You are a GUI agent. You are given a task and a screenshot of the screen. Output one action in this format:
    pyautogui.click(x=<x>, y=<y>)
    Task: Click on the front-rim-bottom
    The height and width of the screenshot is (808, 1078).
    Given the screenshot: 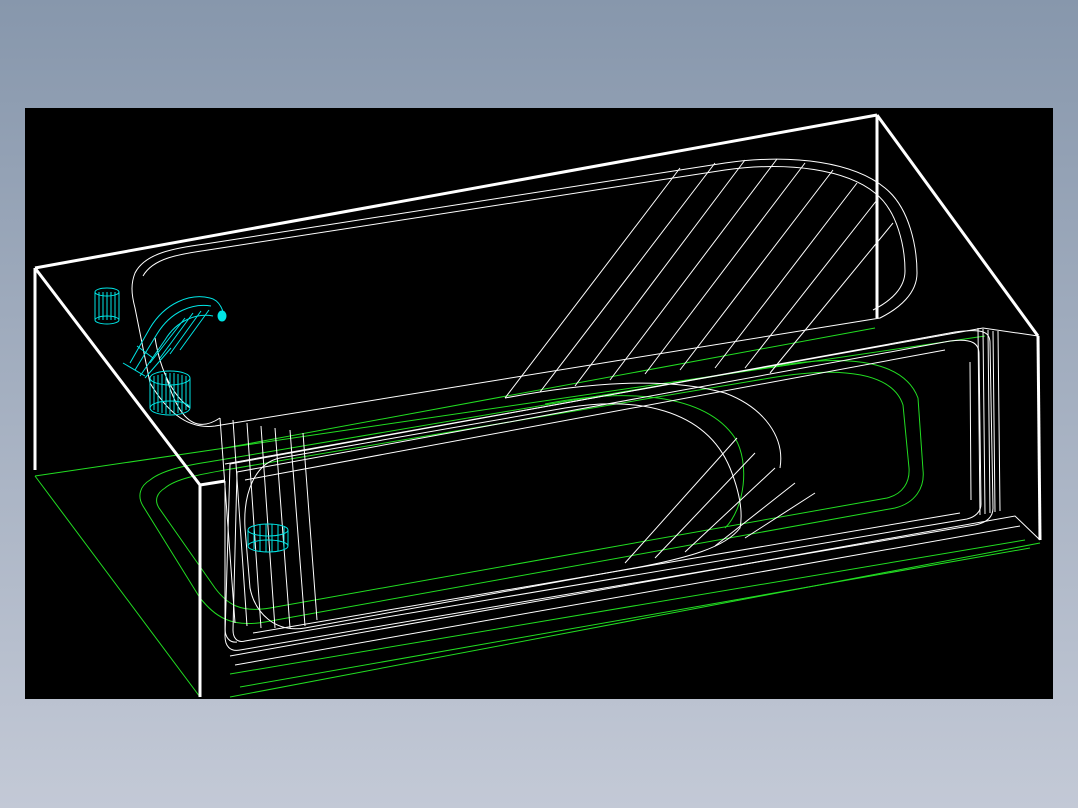 What is the action you would take?
    pyautogui.click(x=635, y=586)
    